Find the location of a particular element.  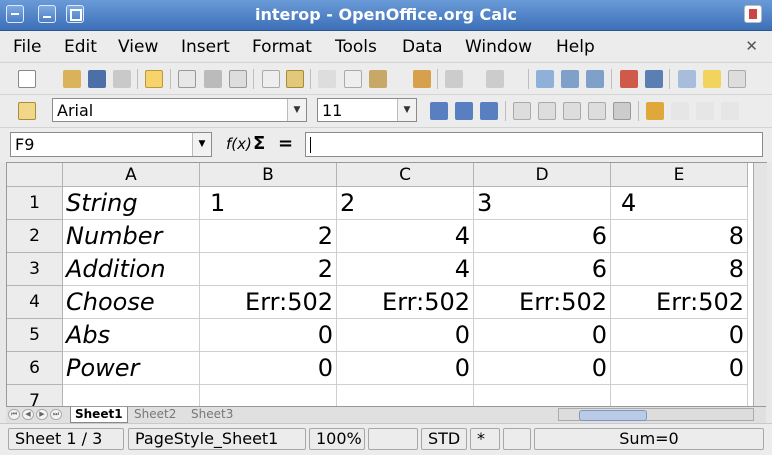

export-pdf-icon is located at coordinates (187, 79).